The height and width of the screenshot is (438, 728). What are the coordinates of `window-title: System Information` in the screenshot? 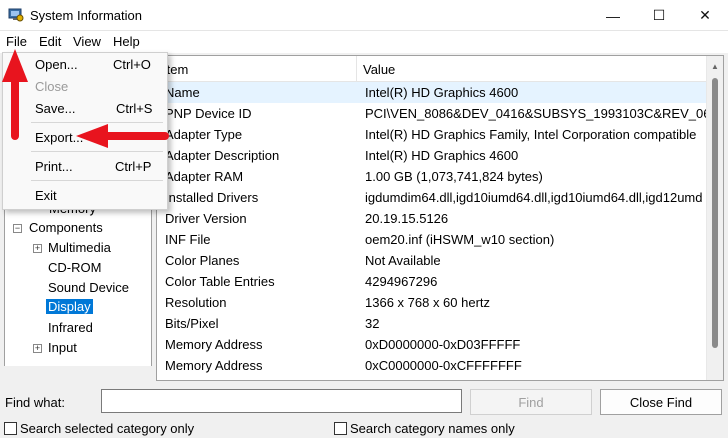 It's located at (86, 15).